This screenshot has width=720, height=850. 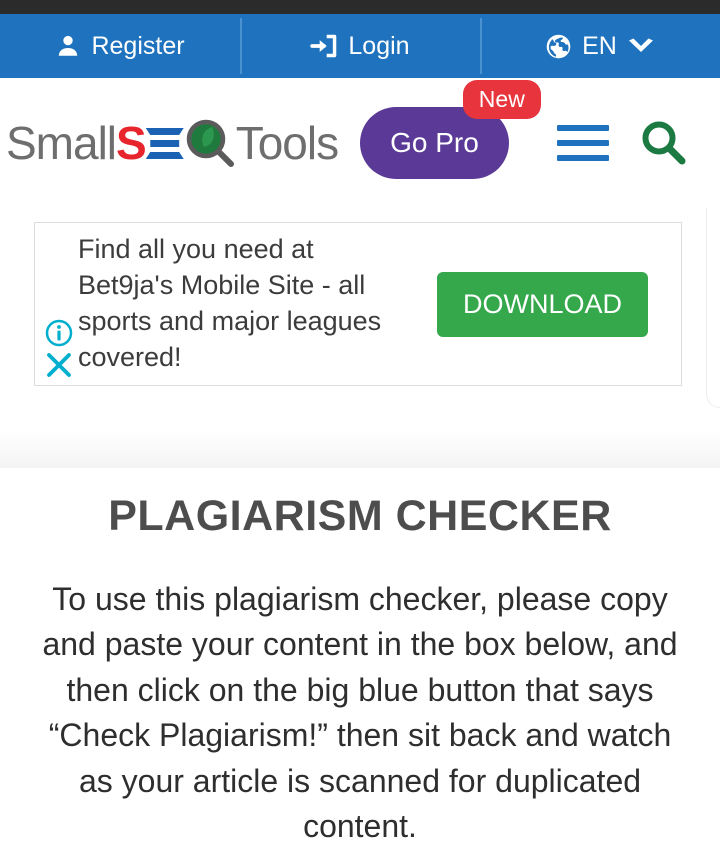 I want to click on logo-letter-s: S, so click(x=131, y=143).